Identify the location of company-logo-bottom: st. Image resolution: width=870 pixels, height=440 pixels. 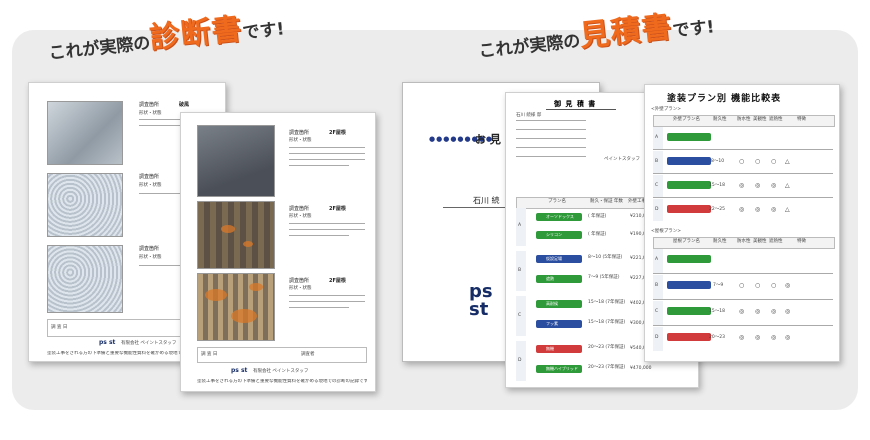
(479, 309).